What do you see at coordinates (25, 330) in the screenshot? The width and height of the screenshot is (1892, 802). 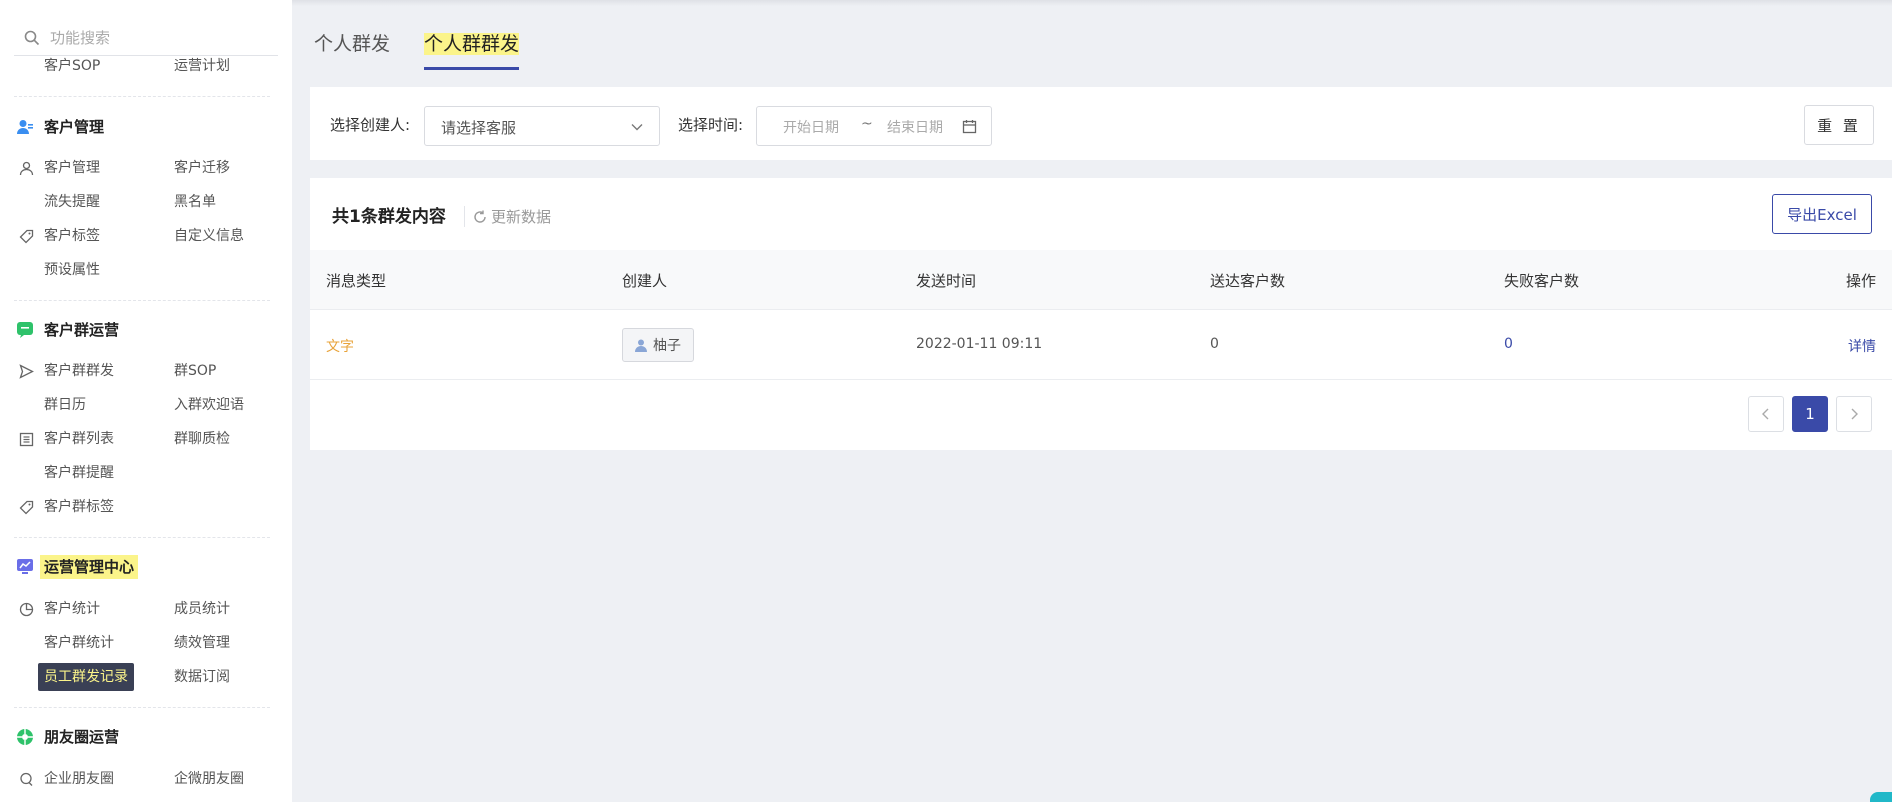 I see `chat-icon` at bounding box center [25, 330].